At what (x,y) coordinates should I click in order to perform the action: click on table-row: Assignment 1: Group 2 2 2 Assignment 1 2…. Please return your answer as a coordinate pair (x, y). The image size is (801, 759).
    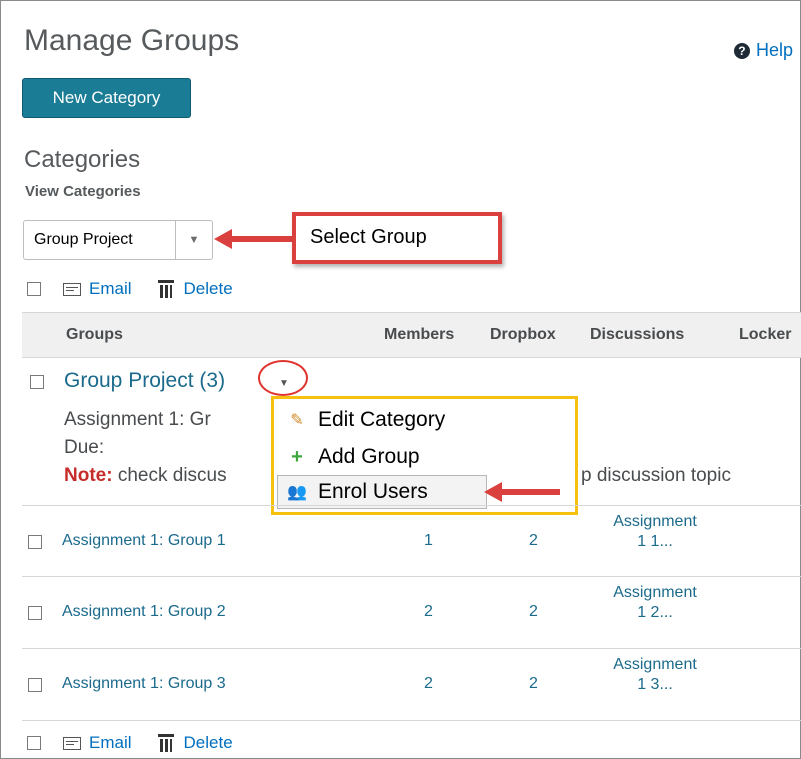
    Looking at the image, I should click on (411, 613).